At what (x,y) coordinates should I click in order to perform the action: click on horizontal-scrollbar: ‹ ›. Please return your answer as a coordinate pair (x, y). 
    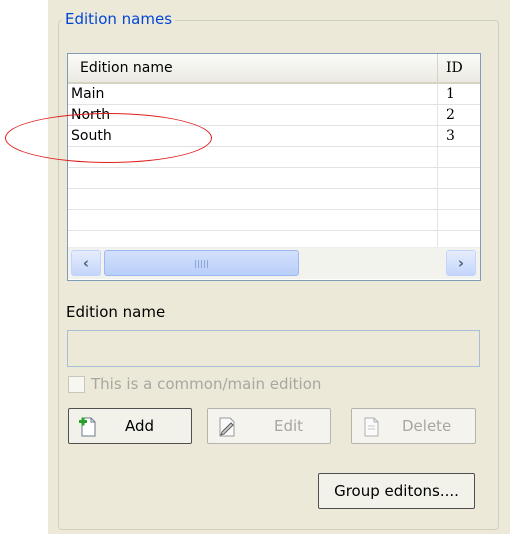
    Looking at the image, I should click on (274, 263).